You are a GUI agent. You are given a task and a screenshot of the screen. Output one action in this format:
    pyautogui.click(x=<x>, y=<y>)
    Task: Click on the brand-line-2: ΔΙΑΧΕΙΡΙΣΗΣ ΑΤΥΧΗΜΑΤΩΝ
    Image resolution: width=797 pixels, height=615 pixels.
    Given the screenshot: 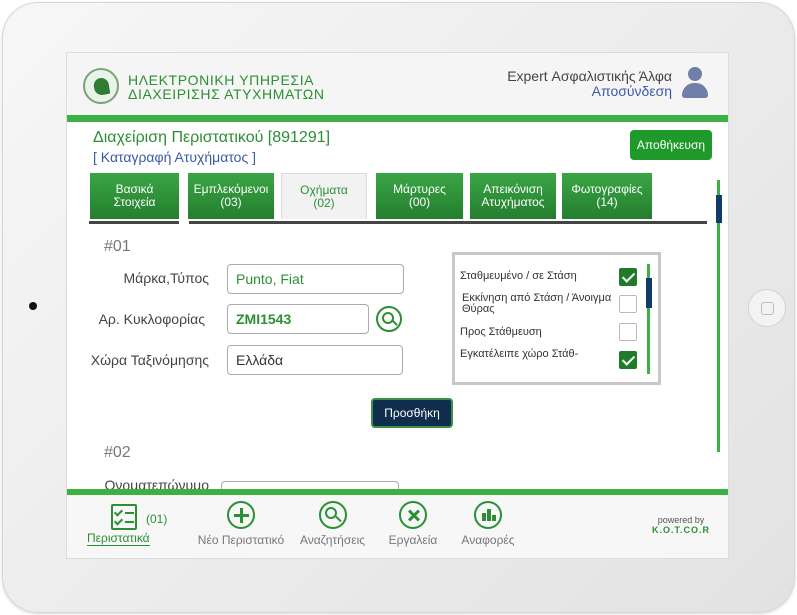 What is the action you would take?
    pyautogui.click(x=226, y=94)
    